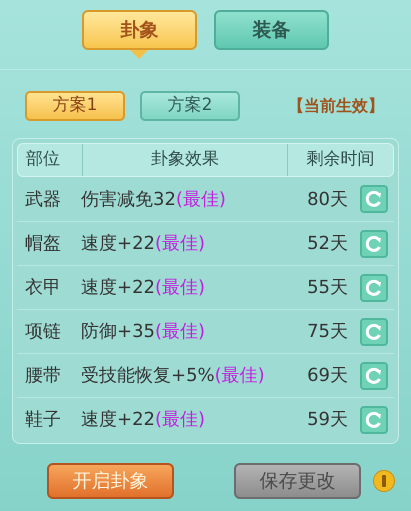  Describe the element at coordinates (75, 106) in the screenshot. I see `scheme-tab: 方案1` at that location.